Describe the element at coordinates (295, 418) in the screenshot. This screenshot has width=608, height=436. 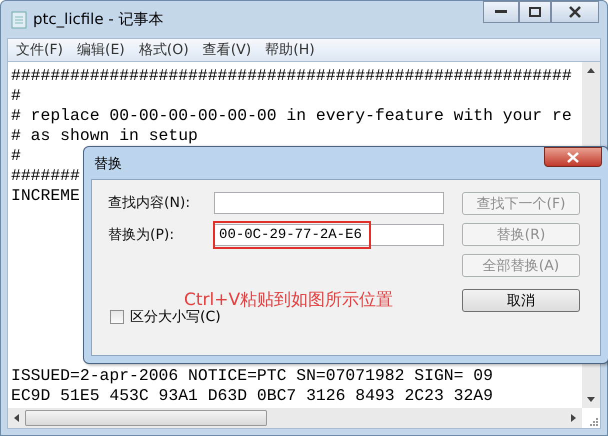
I see `horizontal-scrollbar` at that location.